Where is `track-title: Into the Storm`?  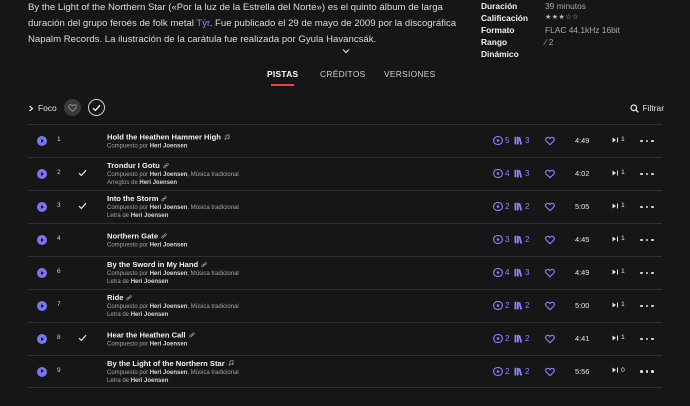 track-title: Into the Storm is located at coordinates (132, 198).